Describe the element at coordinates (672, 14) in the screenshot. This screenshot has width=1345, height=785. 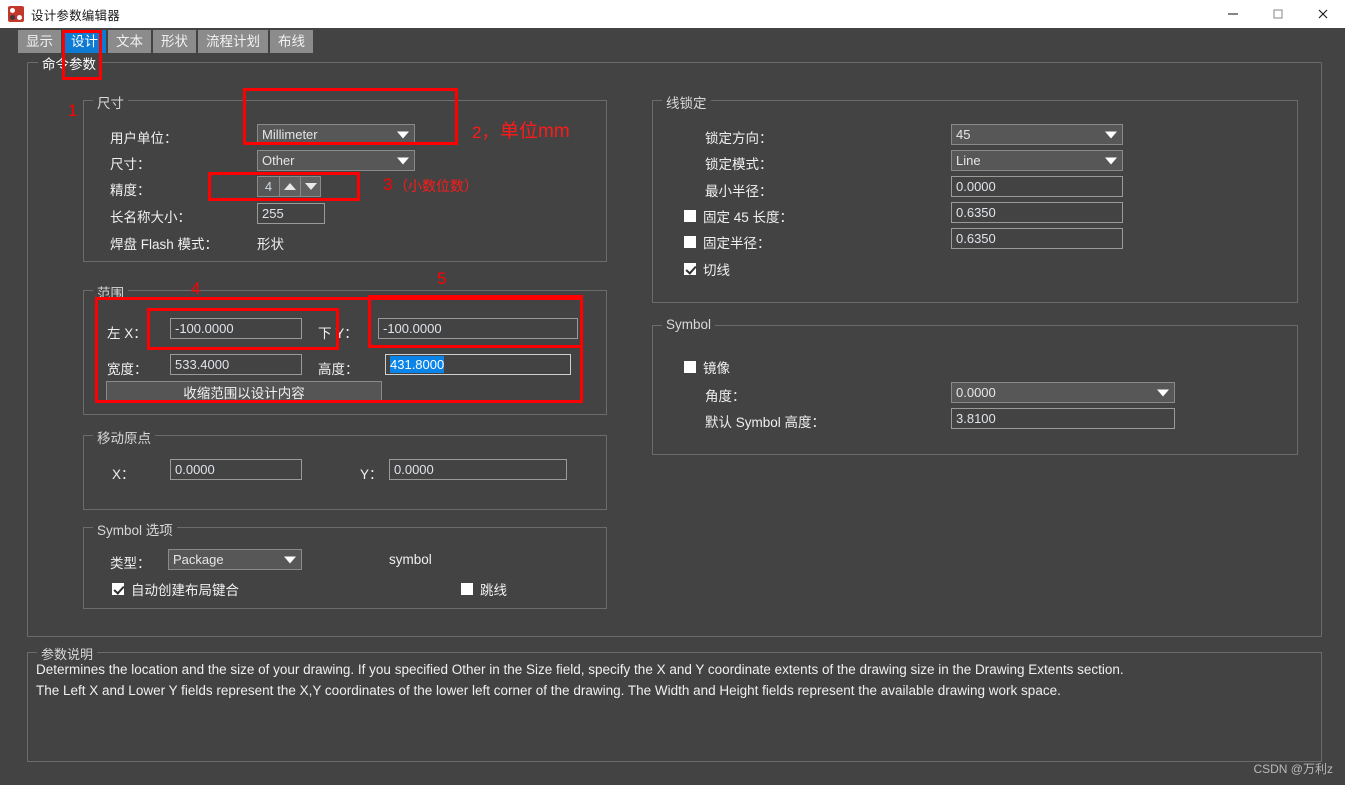
I see `title-bar: 设计参数编辑器` at that location.